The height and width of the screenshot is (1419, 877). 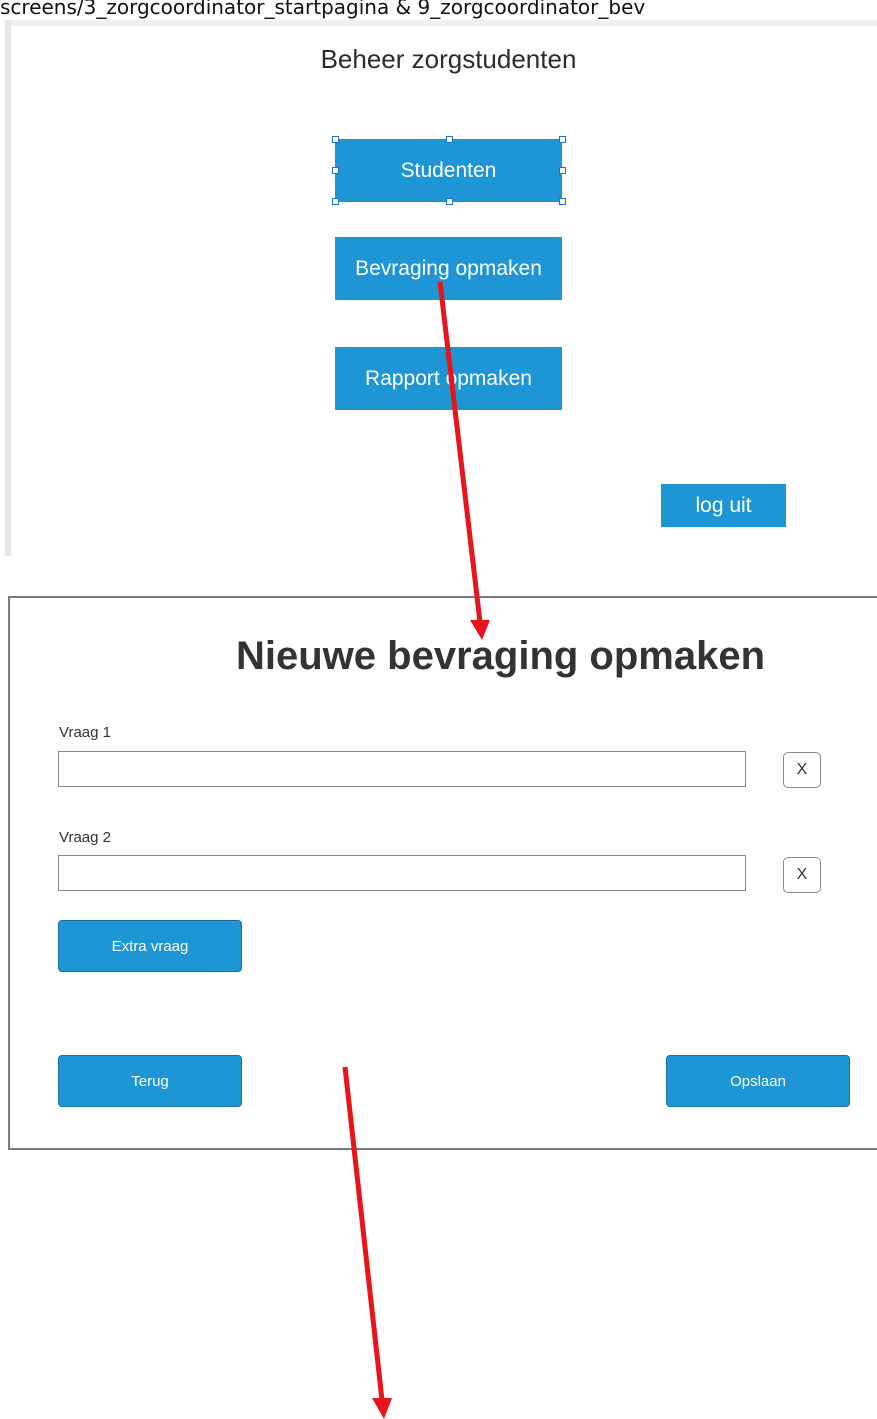 What do you see at coordinates (444, 23) in the screenshot?
I see `panel-top-rule` at bounding box center [444, 23].